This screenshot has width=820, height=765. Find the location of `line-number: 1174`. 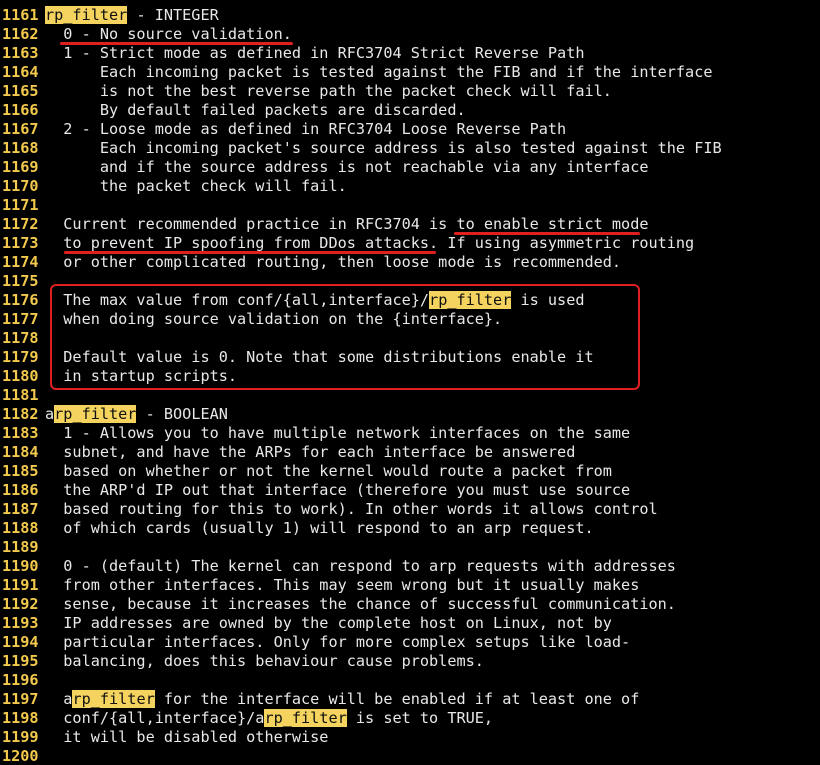

line-number: 1174 is located at coordinates (20, 262).